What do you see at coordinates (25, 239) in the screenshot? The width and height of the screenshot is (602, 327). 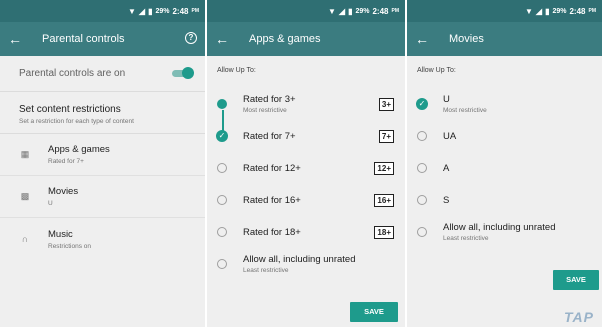 I see `headphones-icon: ∩` at bounding box center [25, 239].